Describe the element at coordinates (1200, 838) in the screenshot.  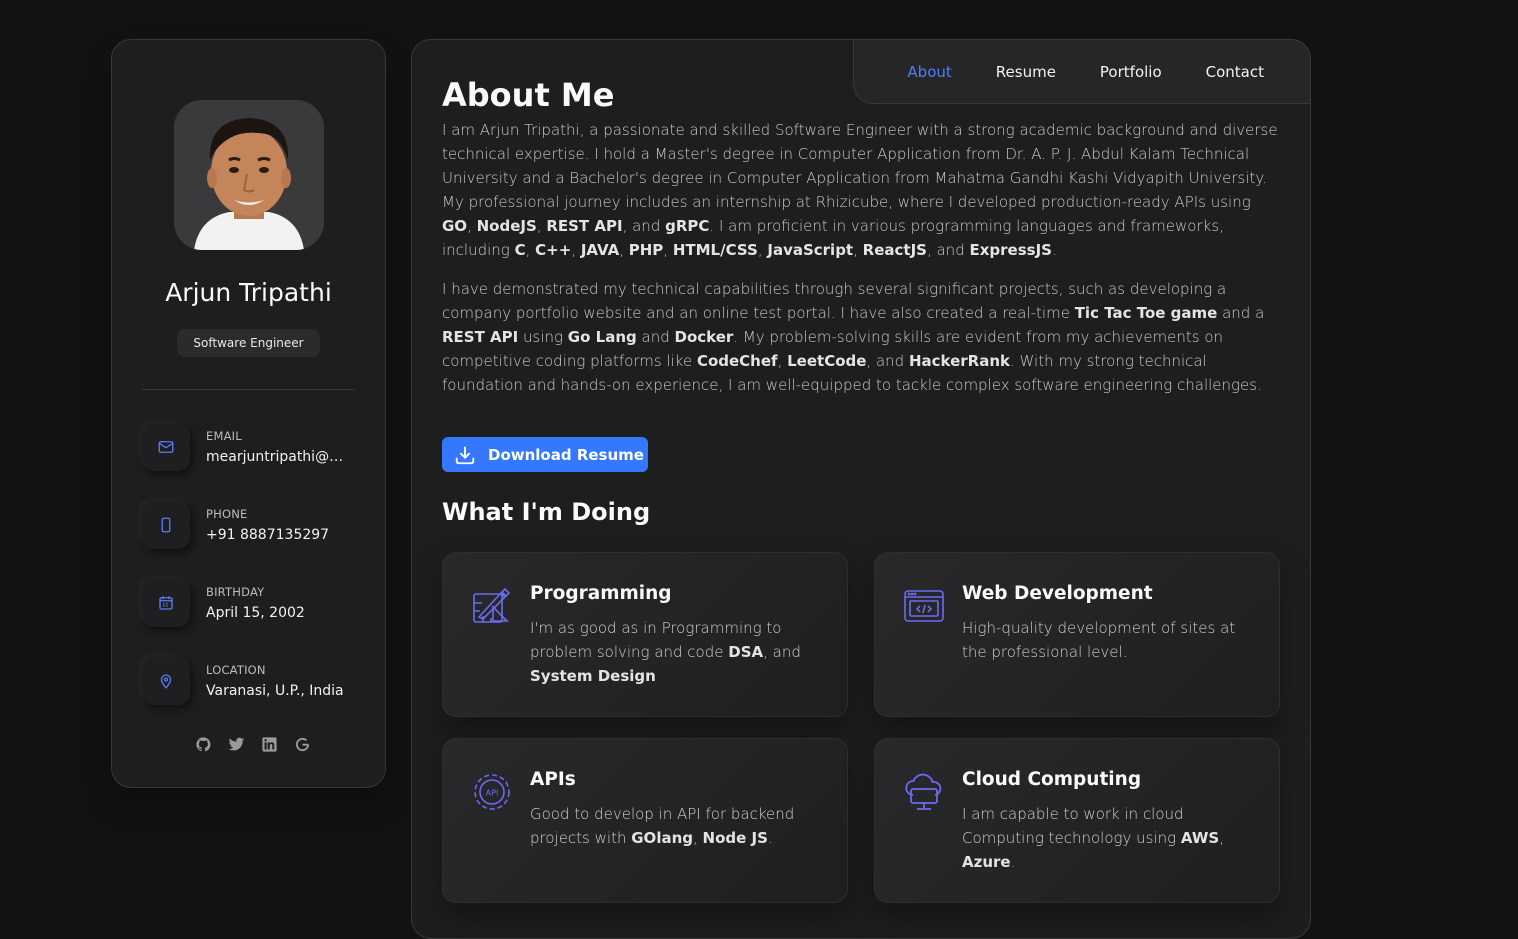
I see `highlight-keyword: AWS` at that location.